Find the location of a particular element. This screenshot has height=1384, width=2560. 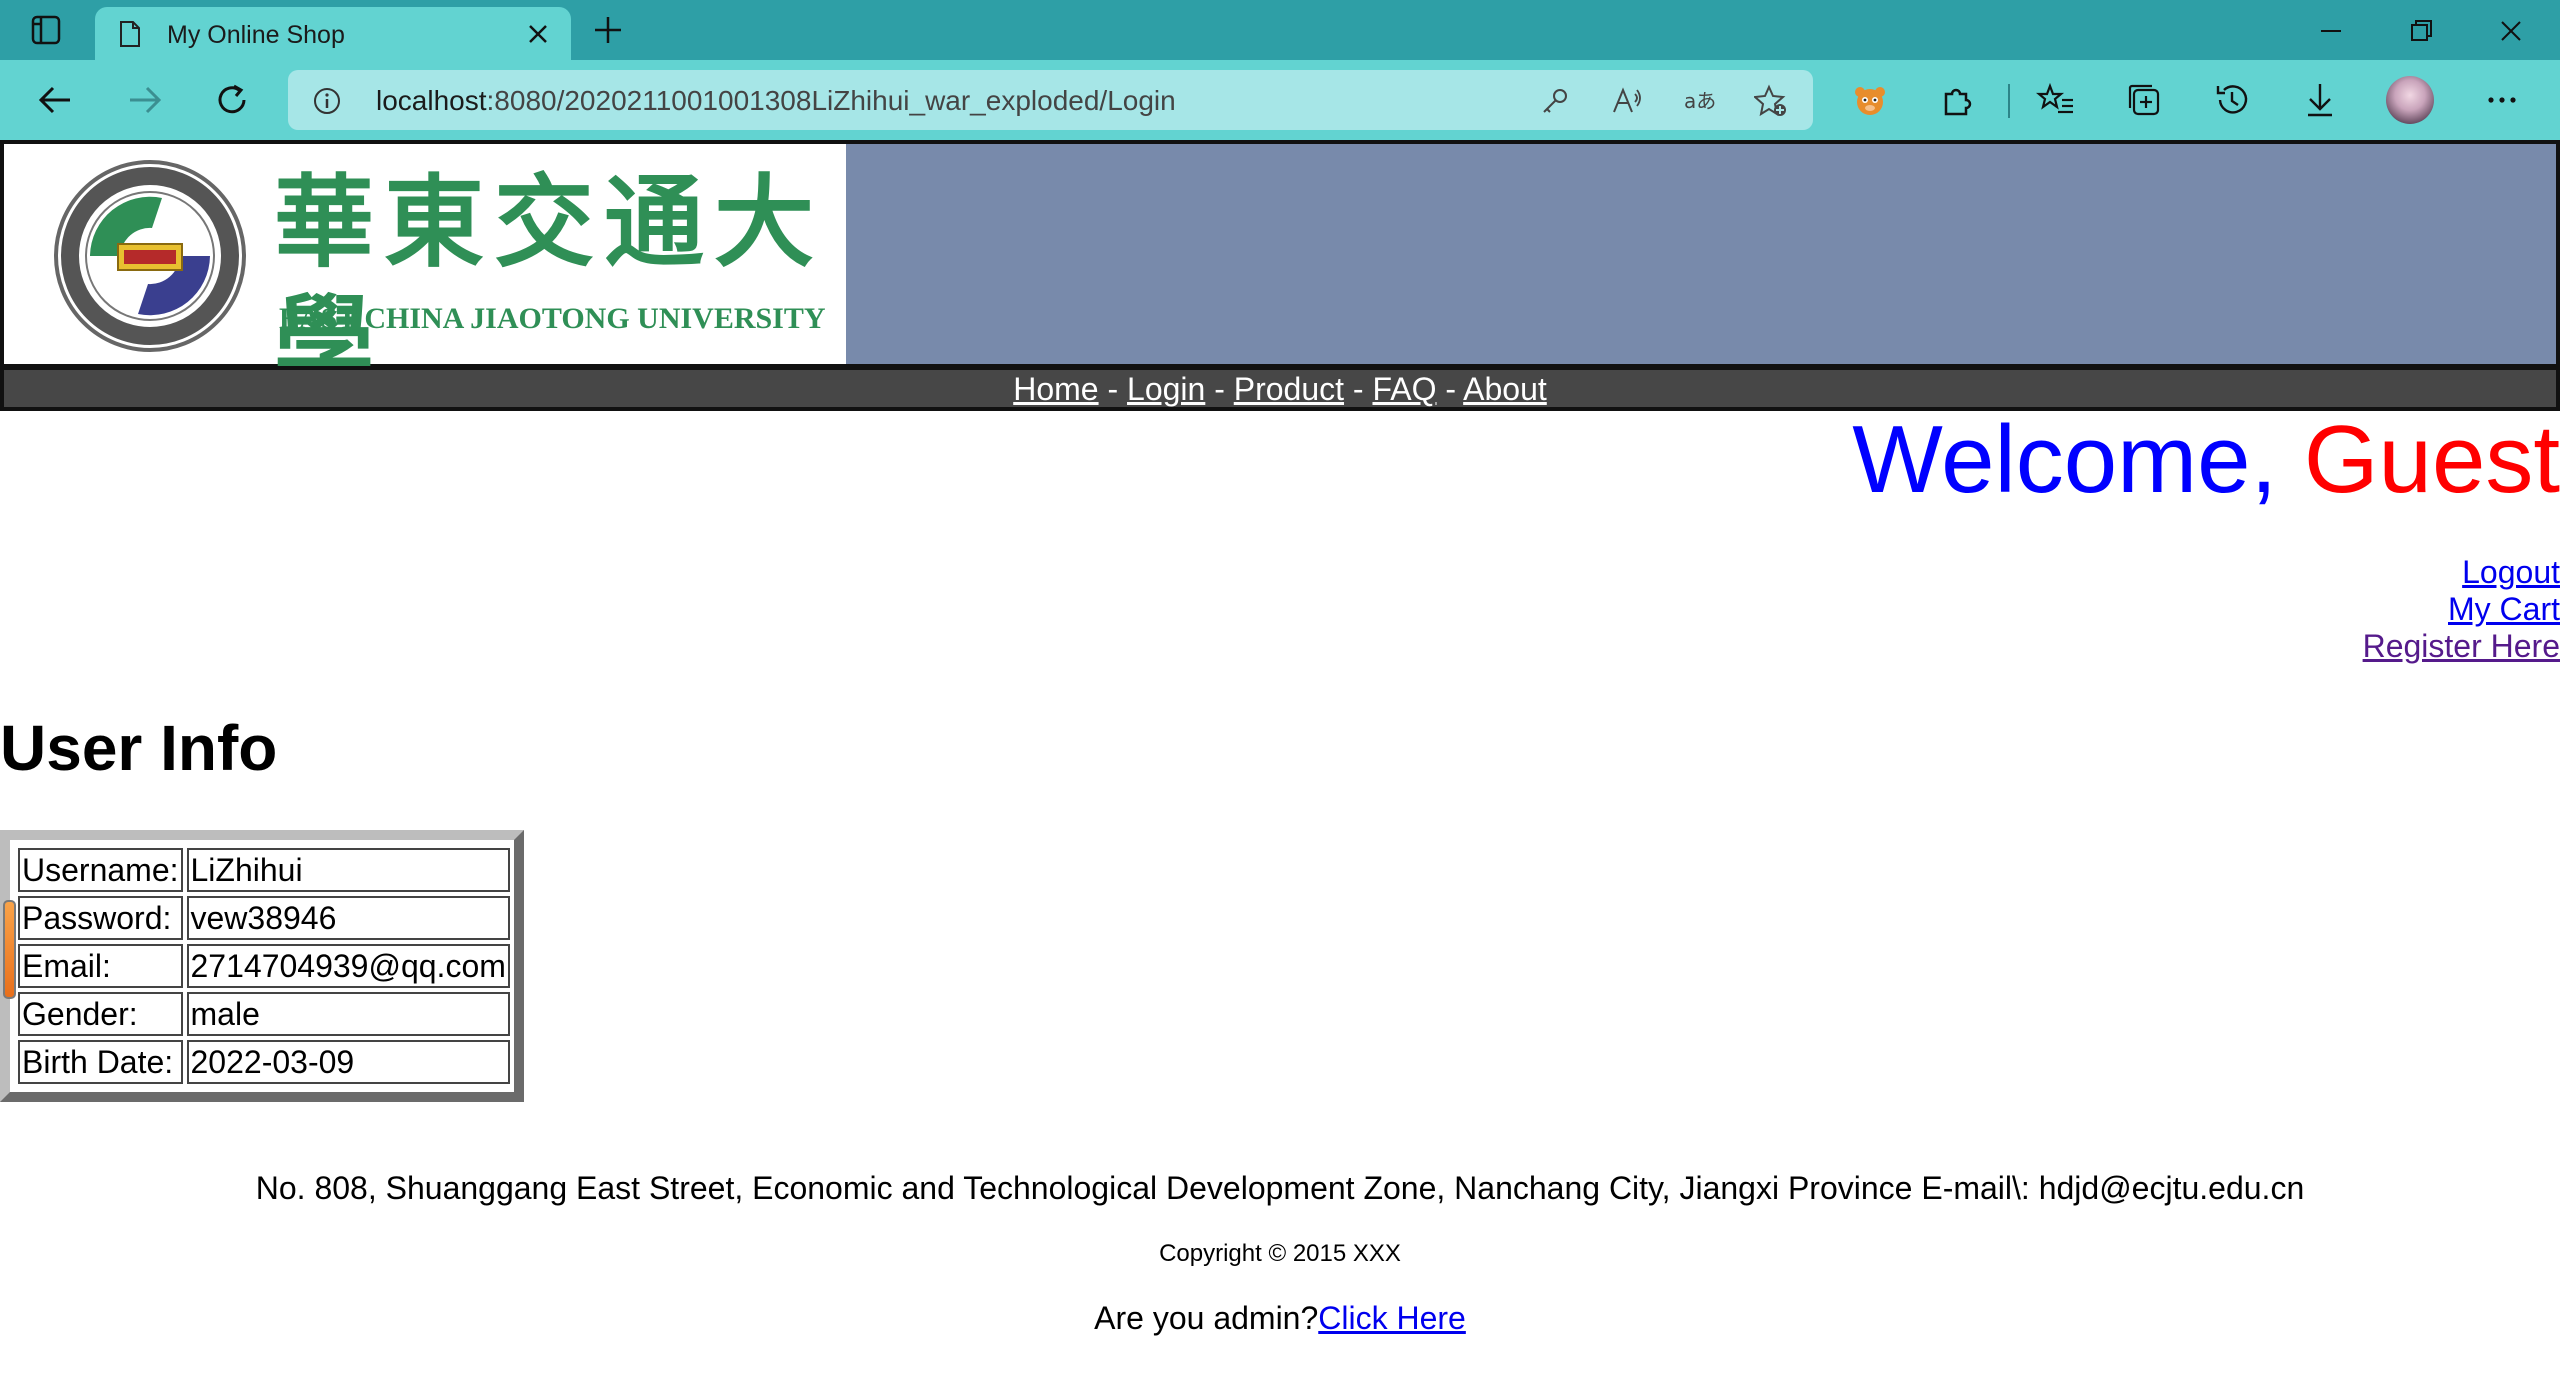

favorites-icon is located at coordinates (2056, 100).